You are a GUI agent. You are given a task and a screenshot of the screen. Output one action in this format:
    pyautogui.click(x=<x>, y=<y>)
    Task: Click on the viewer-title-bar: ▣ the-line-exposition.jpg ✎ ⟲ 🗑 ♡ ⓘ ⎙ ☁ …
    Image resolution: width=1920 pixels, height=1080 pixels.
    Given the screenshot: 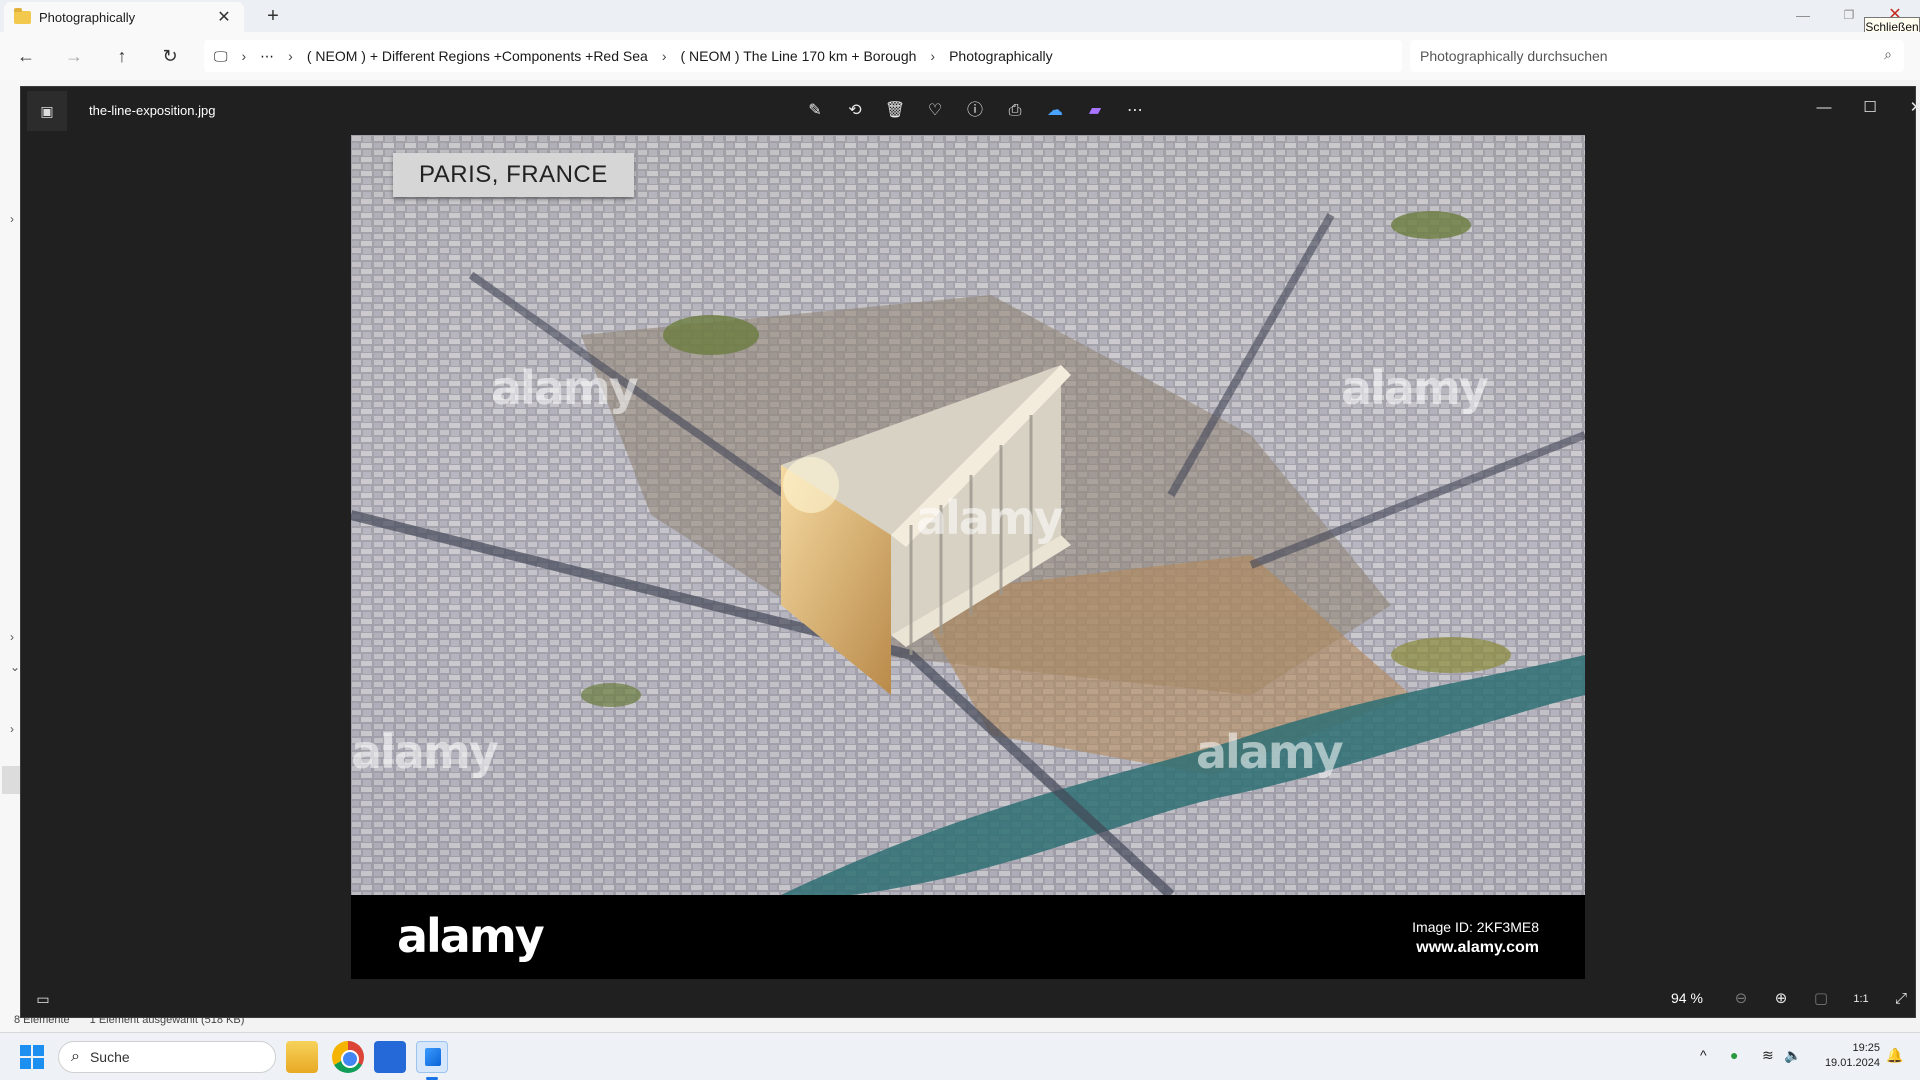 What is the action you would take?
    pyautogui.click(x=970, y=111)
    